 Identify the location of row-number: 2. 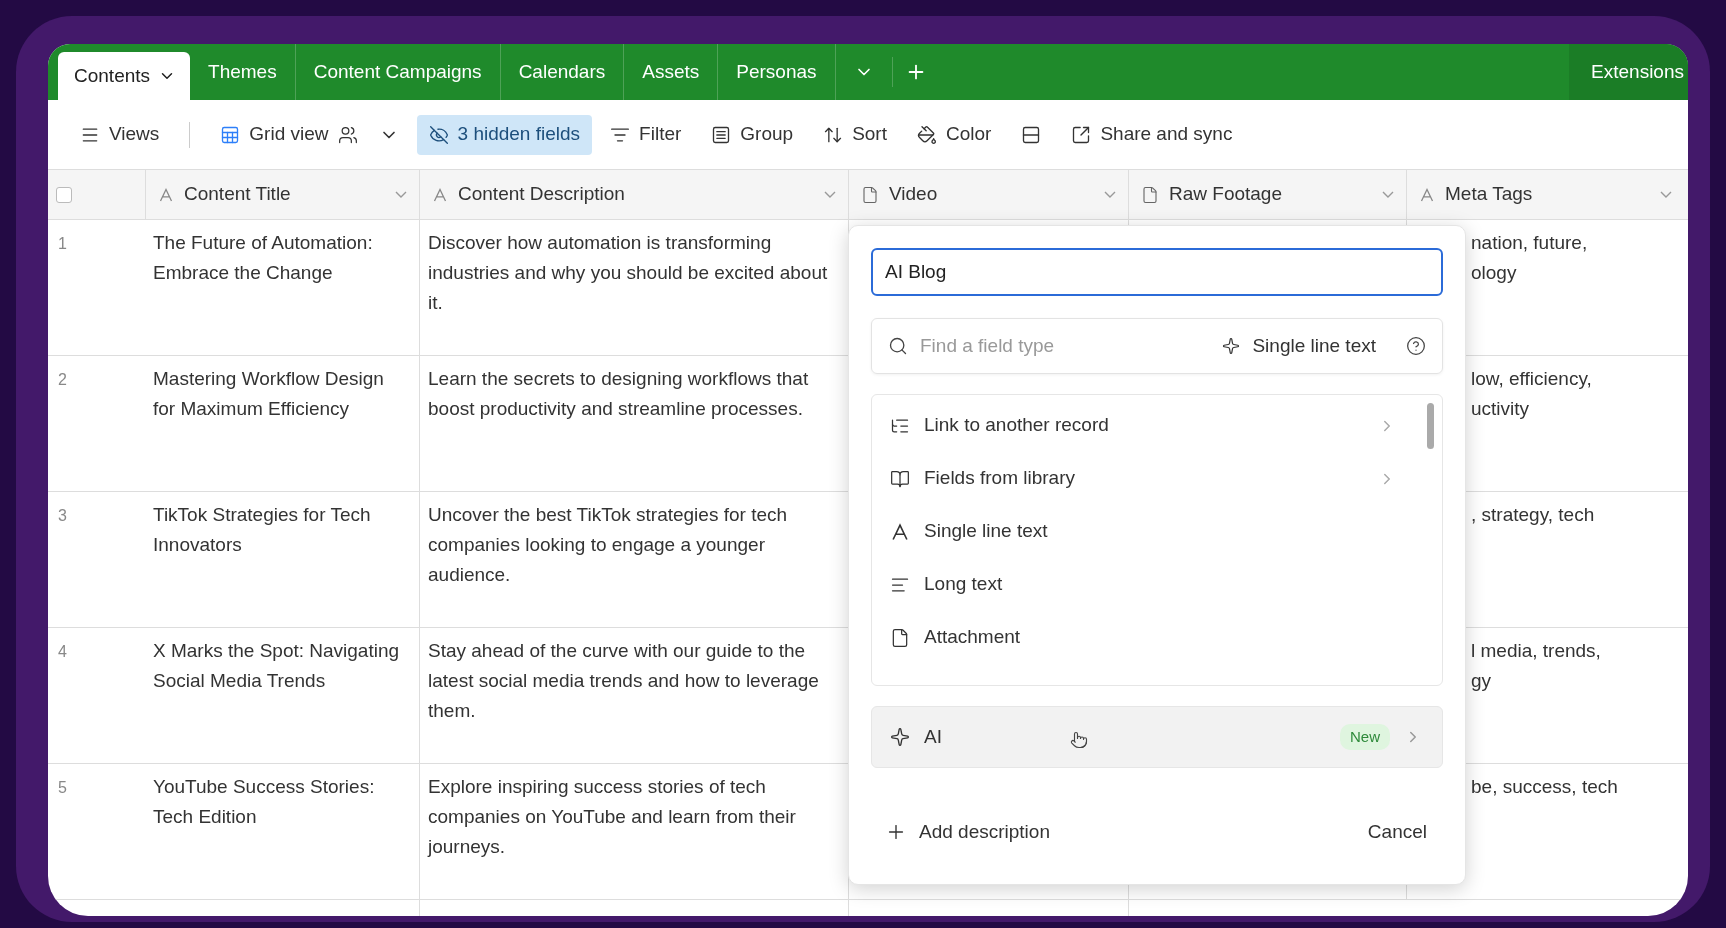
(62, 379).